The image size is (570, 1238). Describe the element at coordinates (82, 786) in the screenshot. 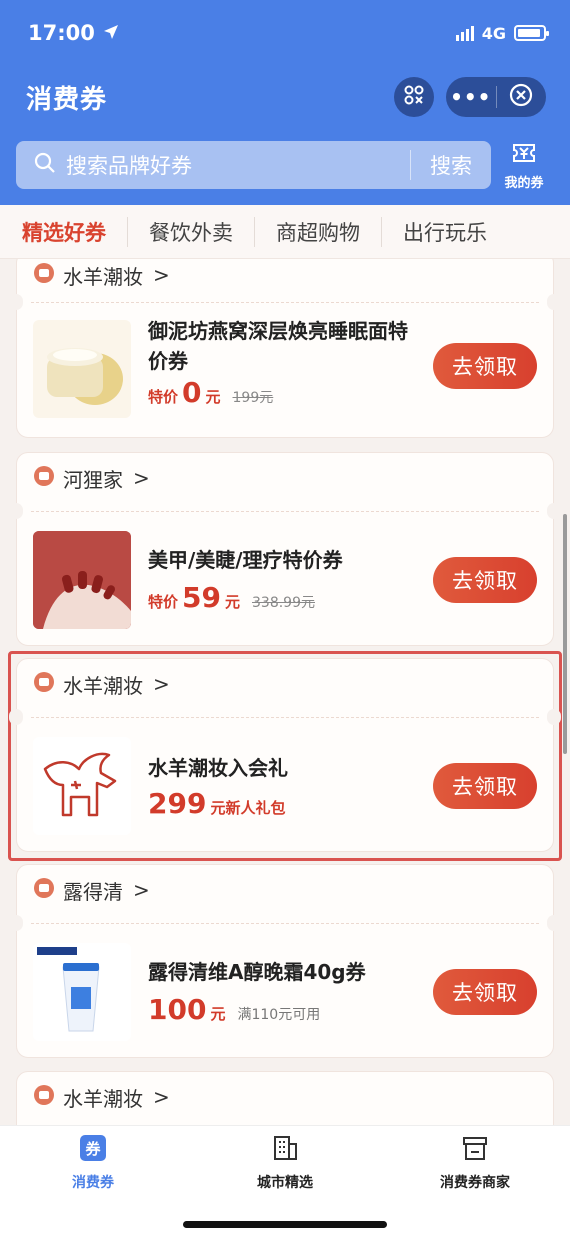

I see `goat-logo` at that location.